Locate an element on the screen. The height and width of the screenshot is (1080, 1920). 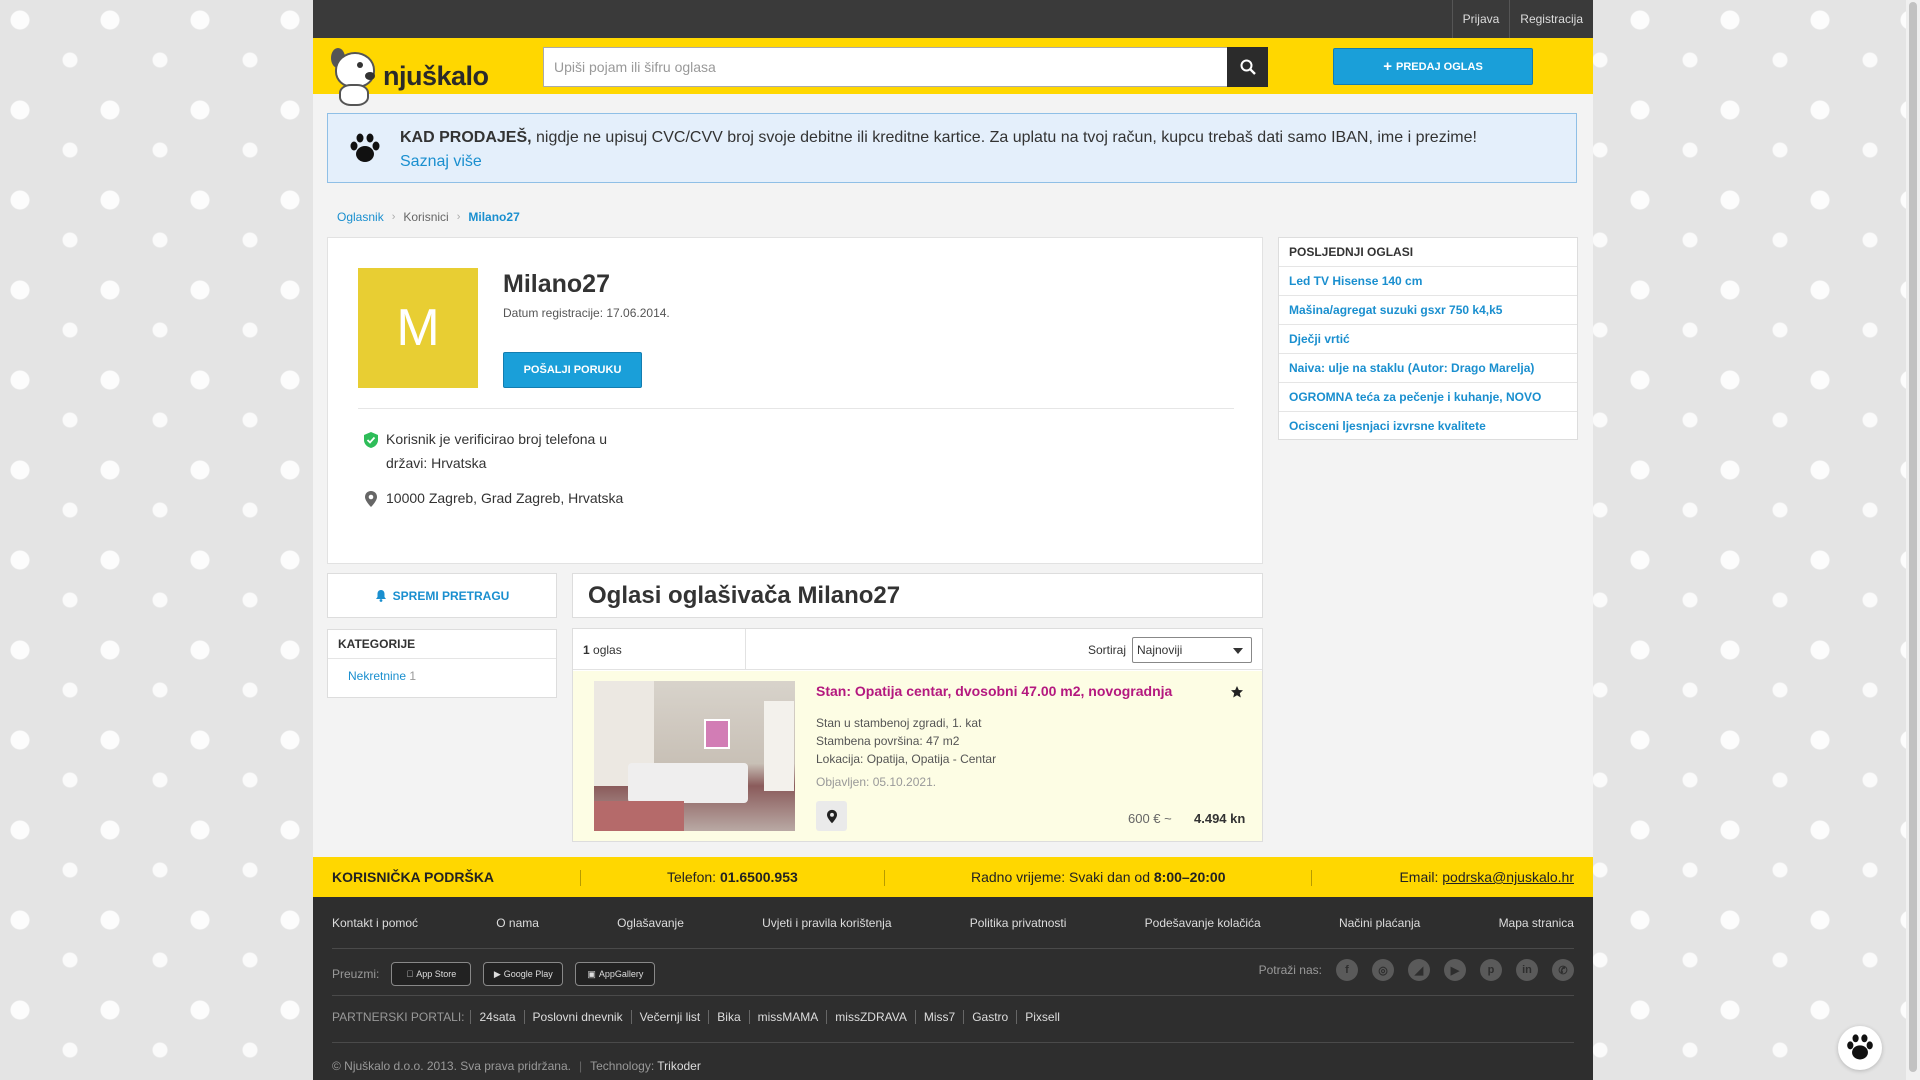
search-input is located at coordinates (884, 67).